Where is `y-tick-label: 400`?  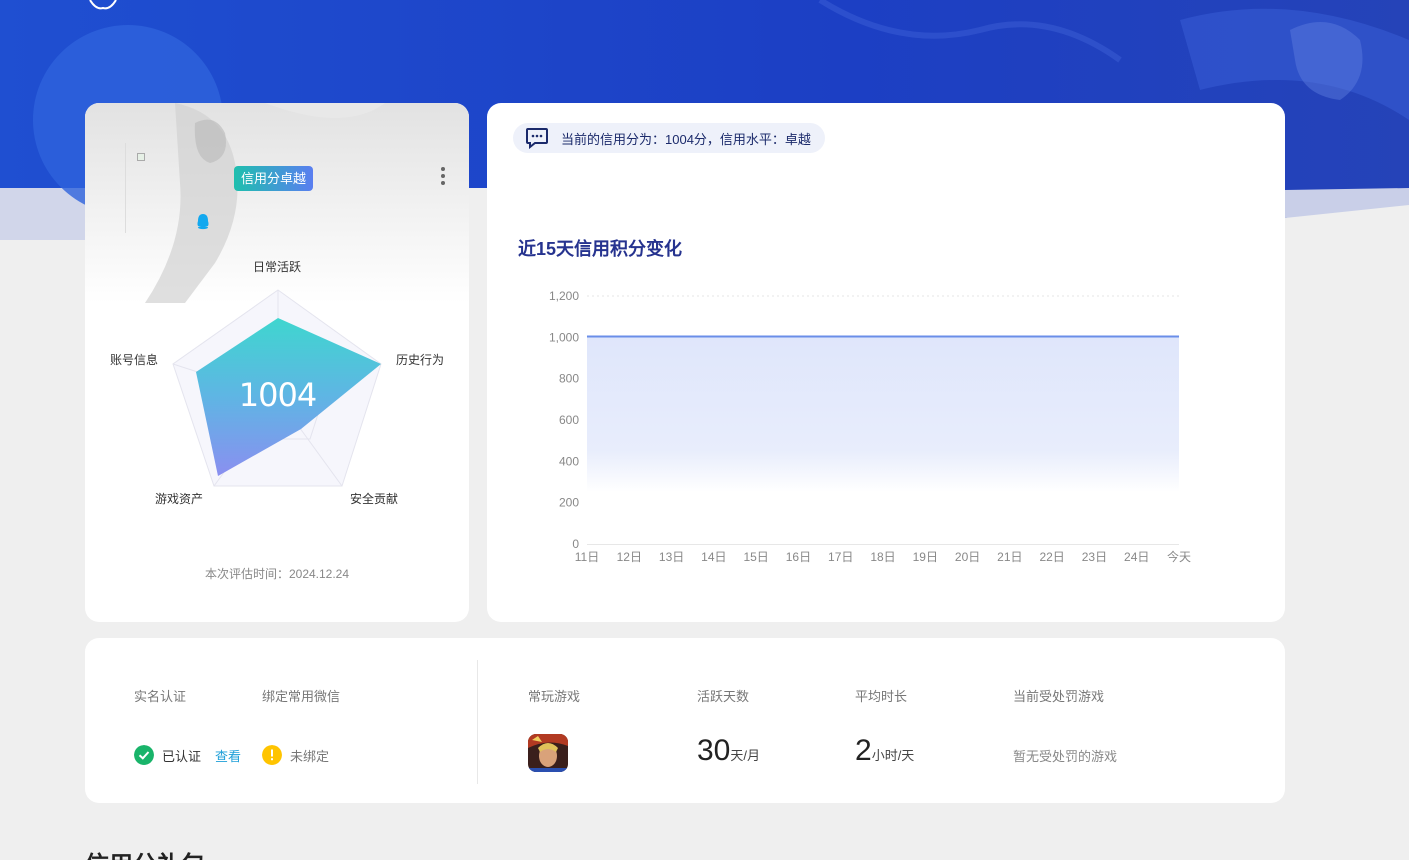
y-tick-label: 400 is located at coordinates (569, 461).